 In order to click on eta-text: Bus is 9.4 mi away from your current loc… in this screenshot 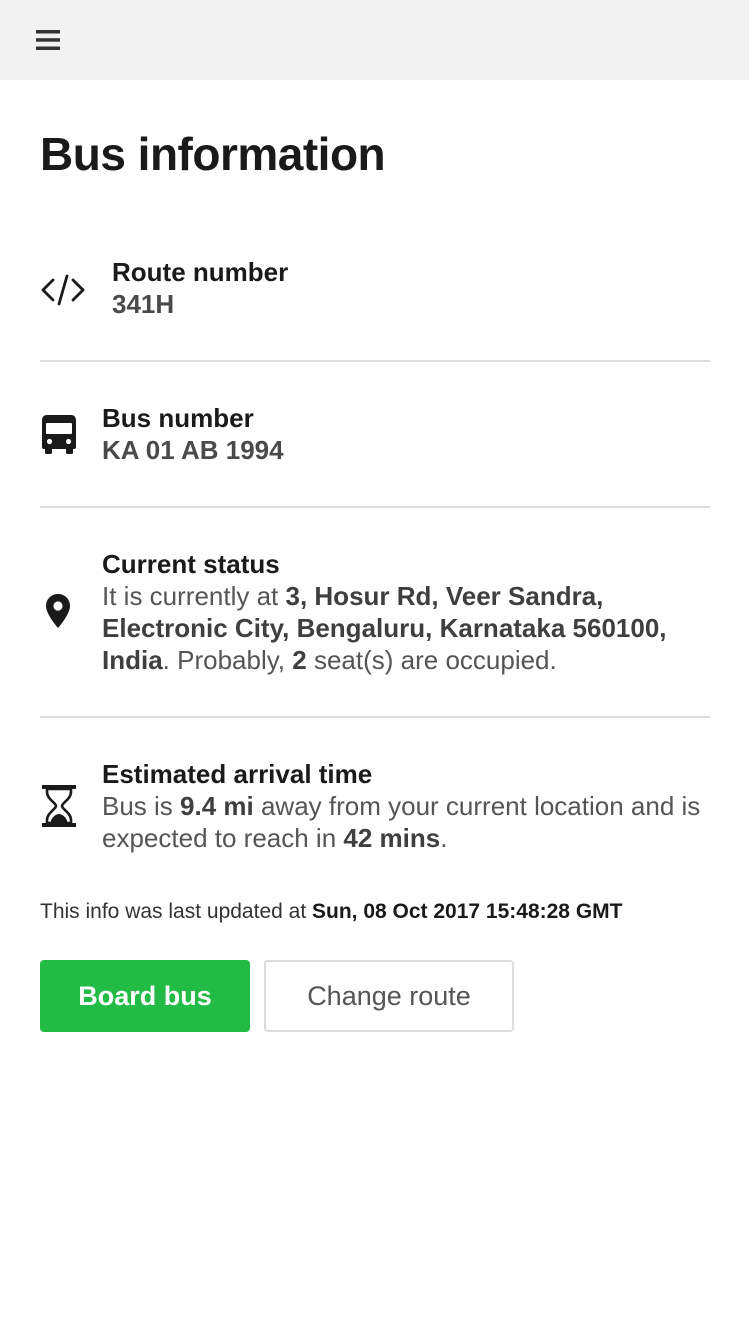, I will do `click(401, 822)`.